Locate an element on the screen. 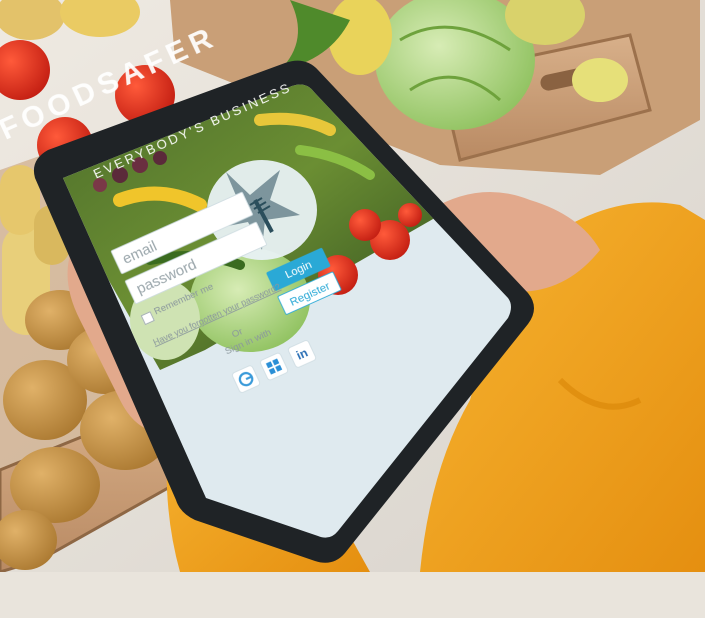 The width and height of the screenshot is (705, 618). google-icon is located at coordinates (246, 379).